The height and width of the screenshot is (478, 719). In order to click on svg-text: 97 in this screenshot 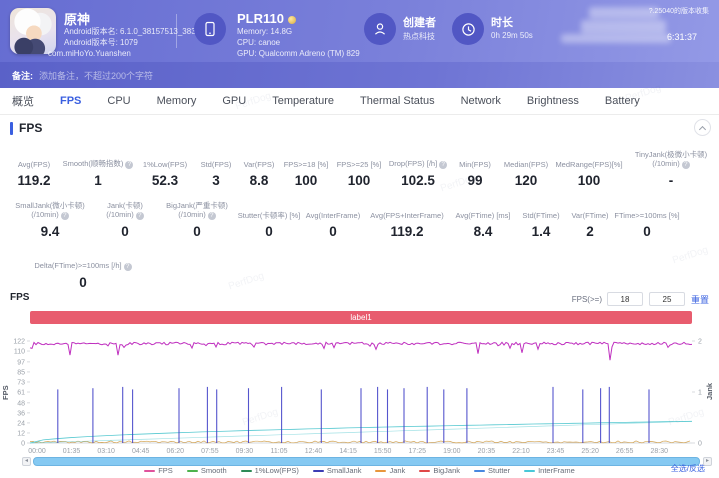, I will do `click(21, 362)`.